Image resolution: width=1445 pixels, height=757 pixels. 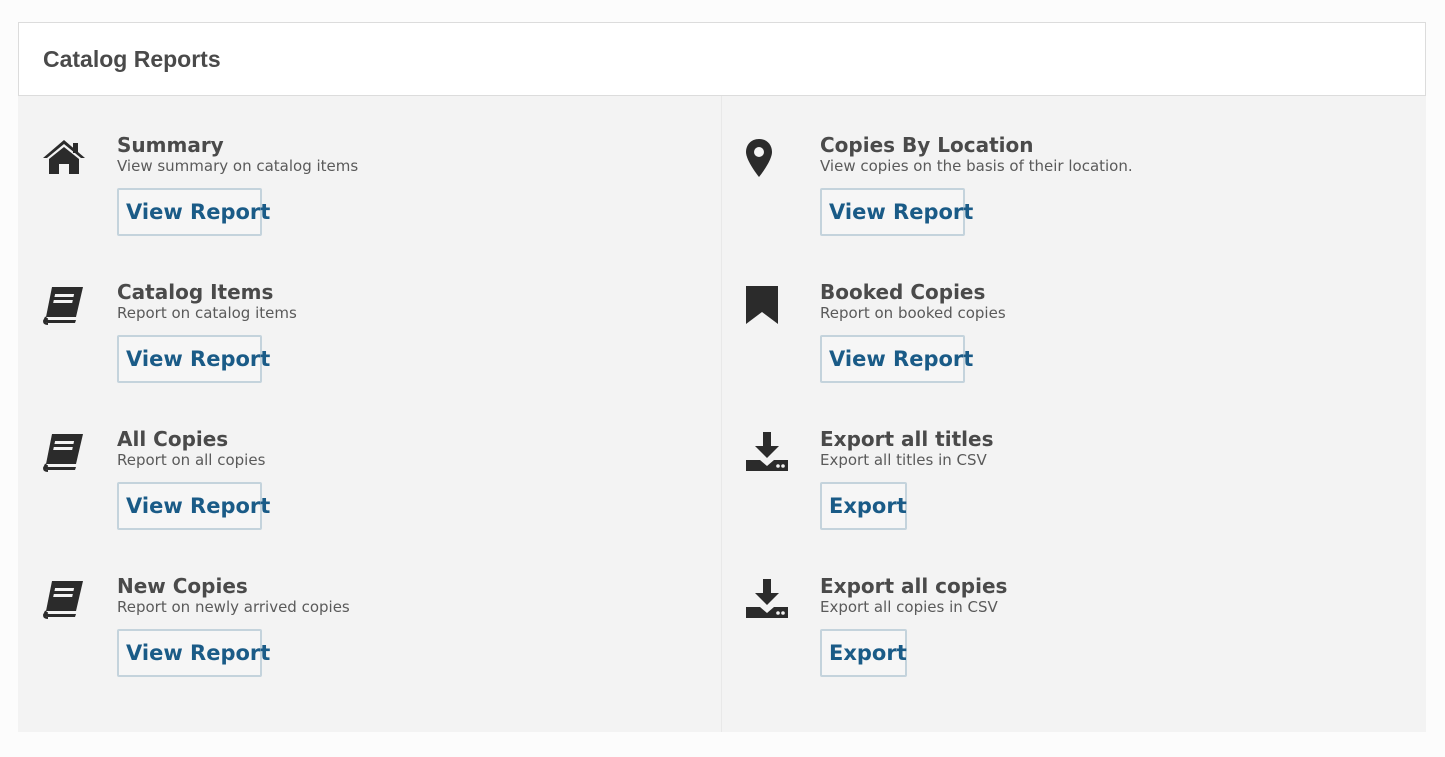 What do you see at coordinates (768, 308) in the screenshot?
I see `bookmark-icon` at bounding box center [768, 308].